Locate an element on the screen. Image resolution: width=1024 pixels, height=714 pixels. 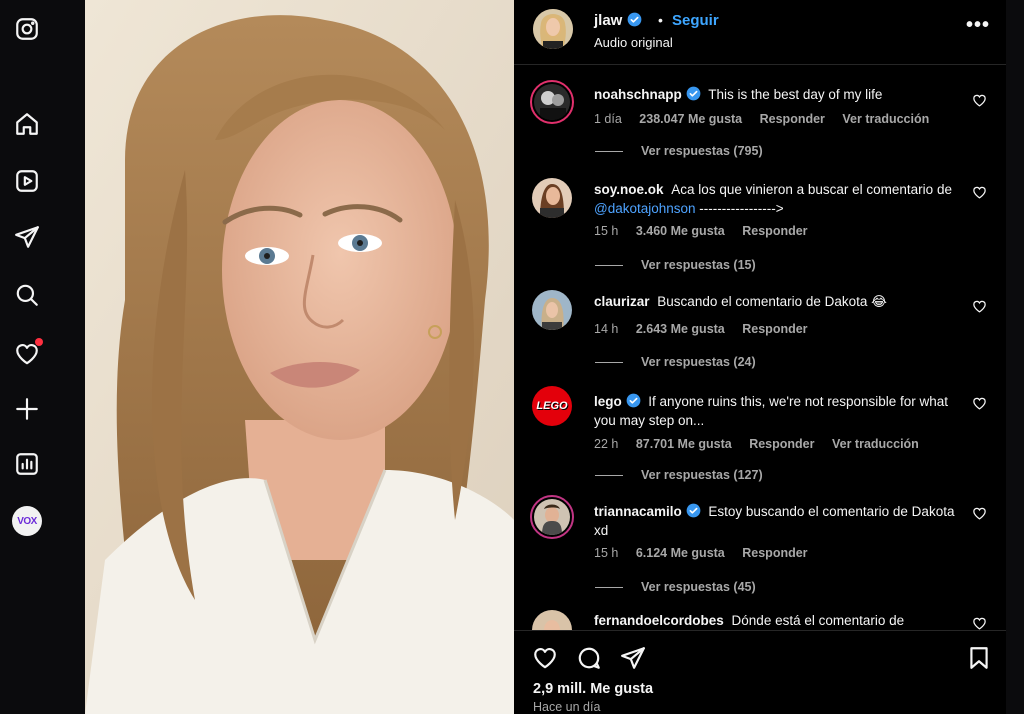
comment-username: fernandoelcordobes is located at coordinates (659, 620).